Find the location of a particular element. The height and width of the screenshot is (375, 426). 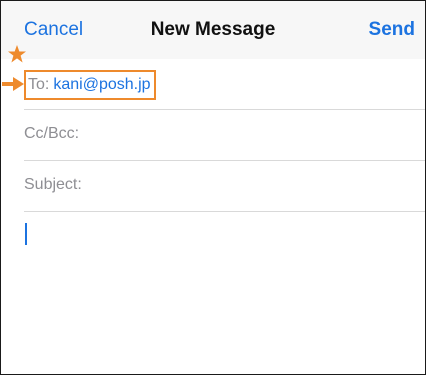

to-field-row: To: kani@posh.jp is located at coordinates (224, 84).